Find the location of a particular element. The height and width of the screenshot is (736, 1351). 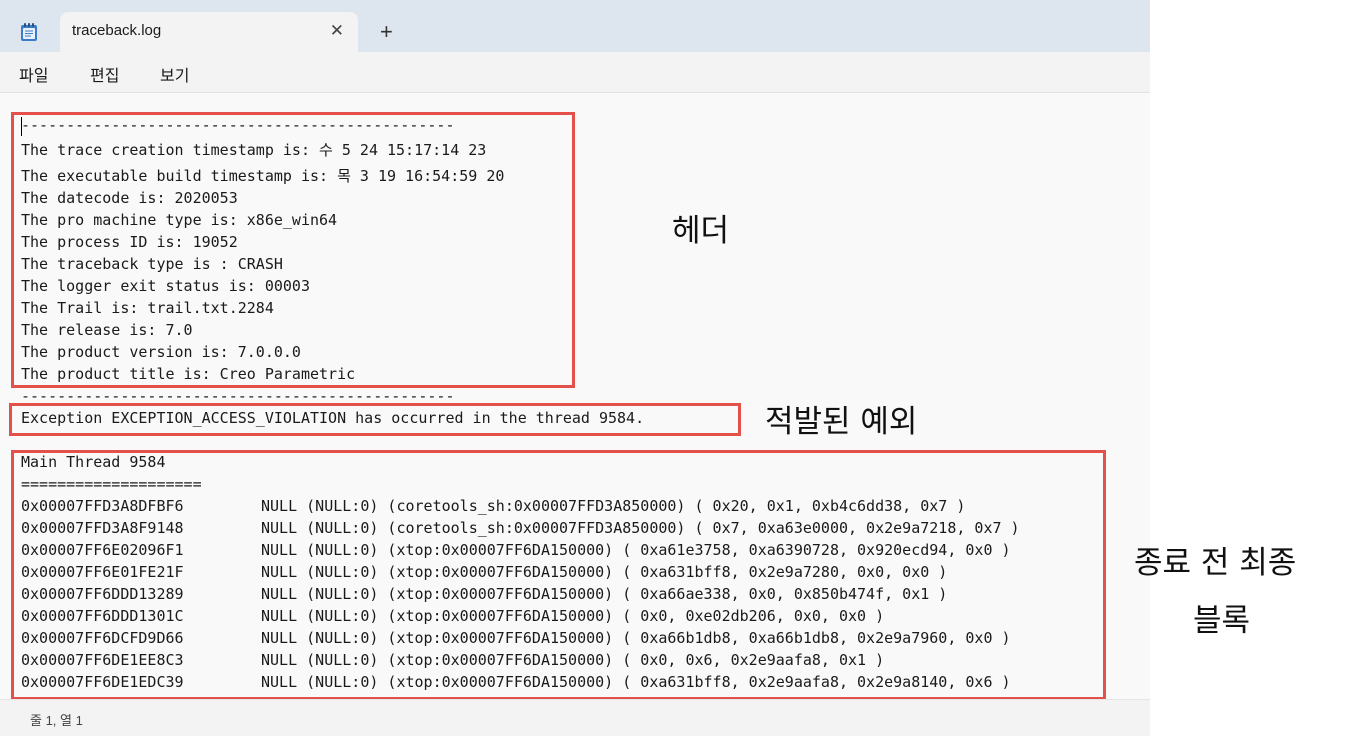

annotation-last-block-2: 블록 is located at coordinates (1222, 621).